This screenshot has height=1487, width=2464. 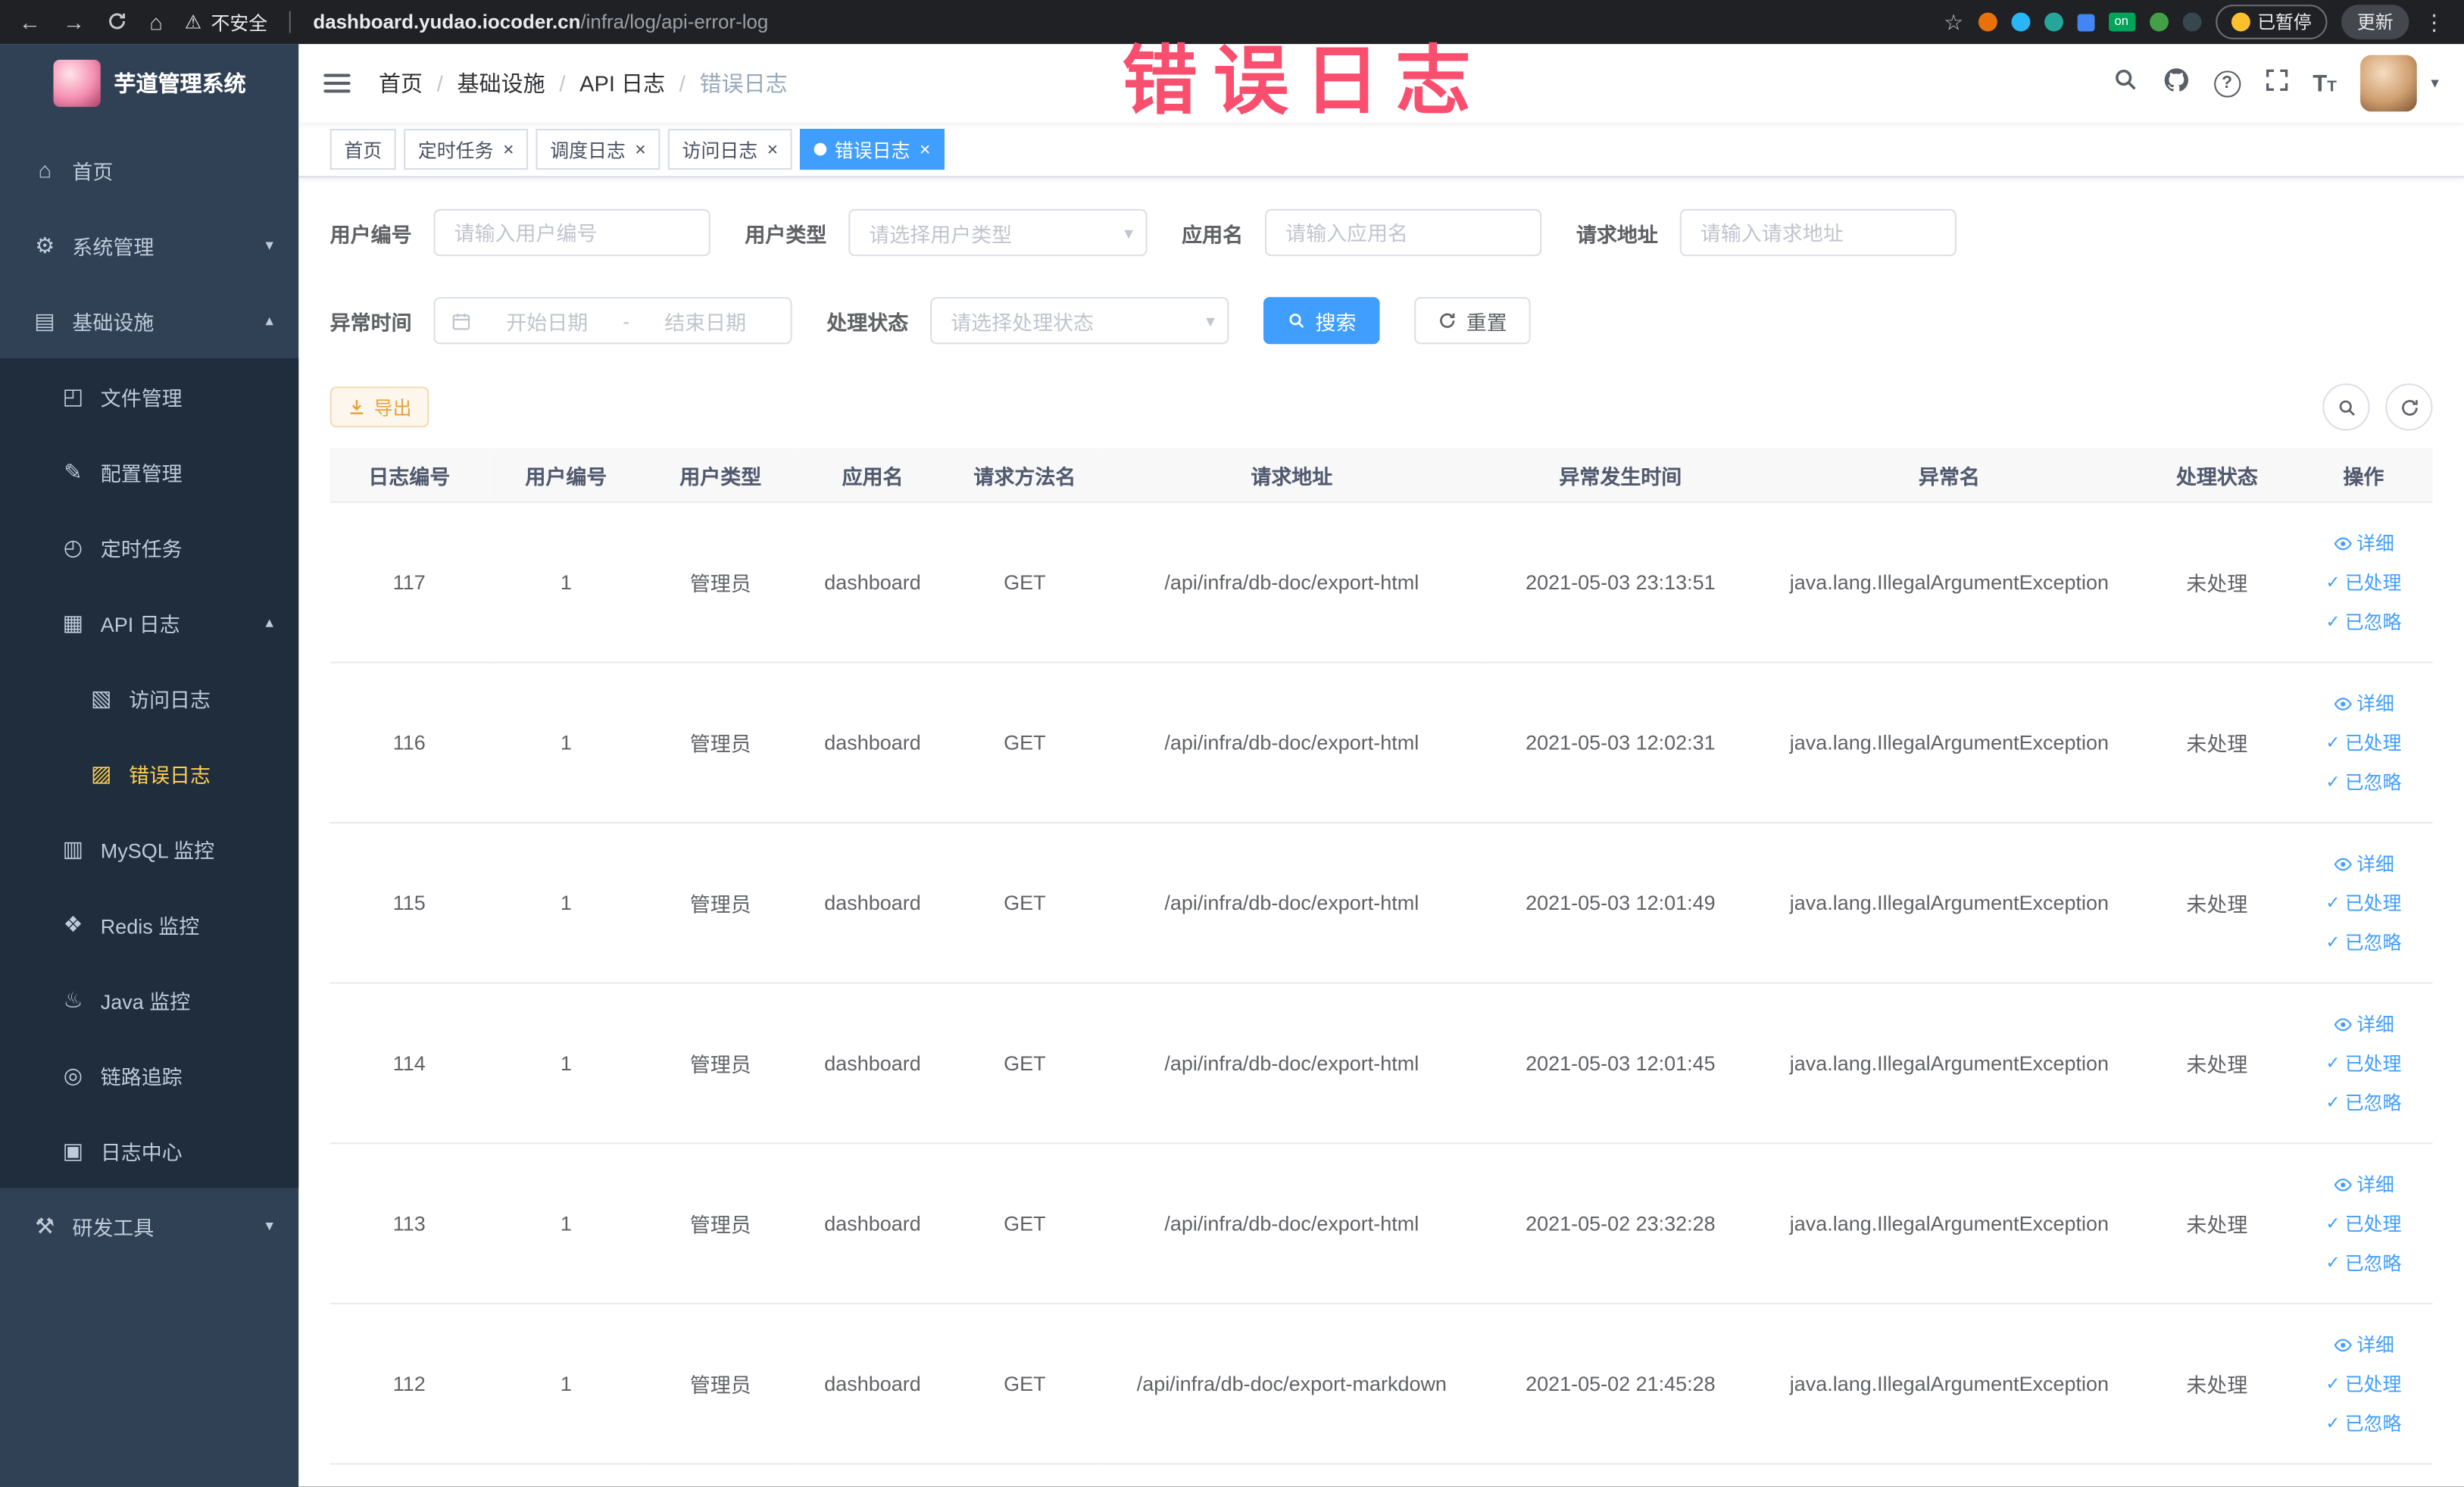 What do you see at coordinates (149, 999) in the screenshot?
I see `sidebar-item-java-monitor: ♨ Java 监控` at bounding box center [149, 999].